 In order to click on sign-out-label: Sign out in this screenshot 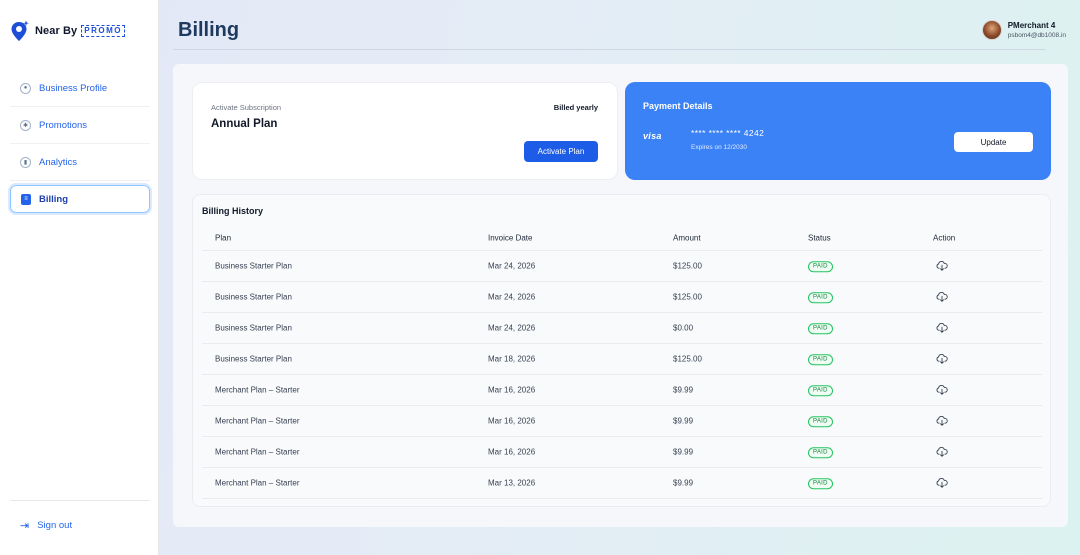, I will do `click(55, 525)`.